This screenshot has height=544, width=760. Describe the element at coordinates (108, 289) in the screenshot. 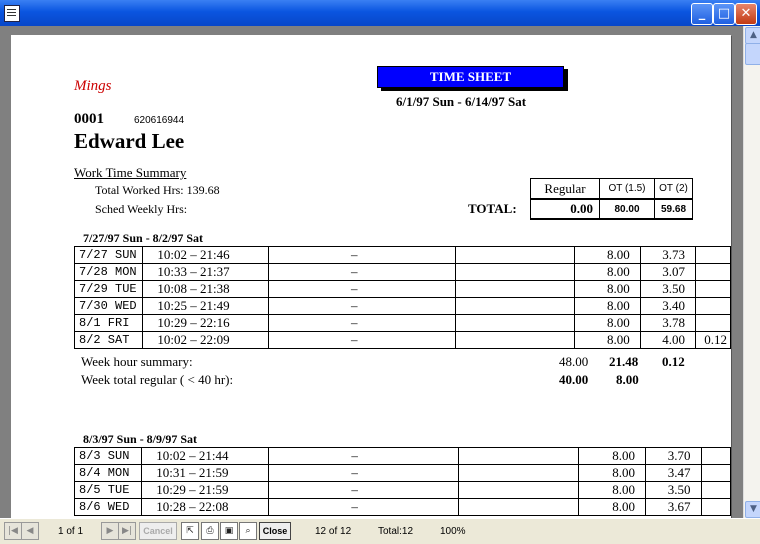

I see `day-date: 7/29 TUE` at that location.